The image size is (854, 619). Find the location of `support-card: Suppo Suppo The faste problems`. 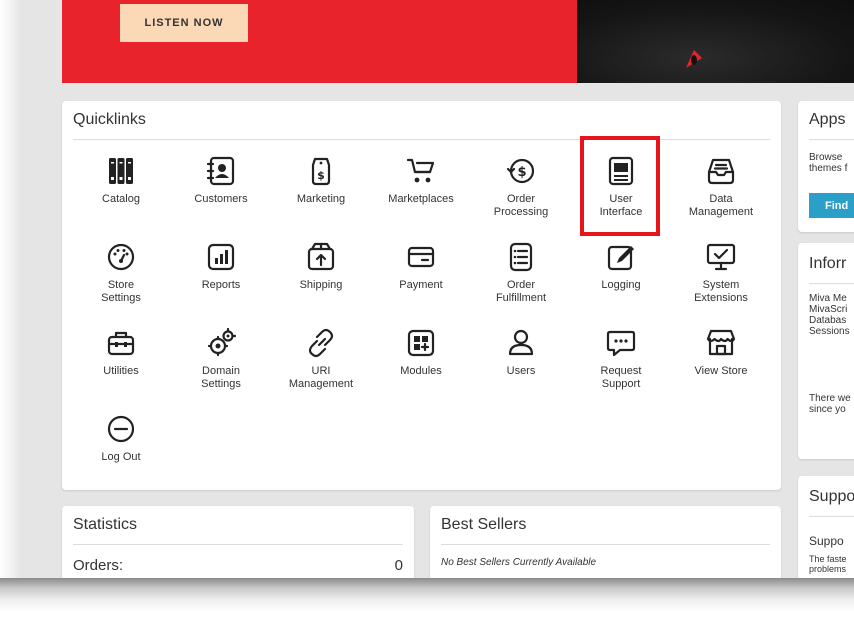

support-card: Suppo Suppo The faste problems is located at coordinates (826, 527).